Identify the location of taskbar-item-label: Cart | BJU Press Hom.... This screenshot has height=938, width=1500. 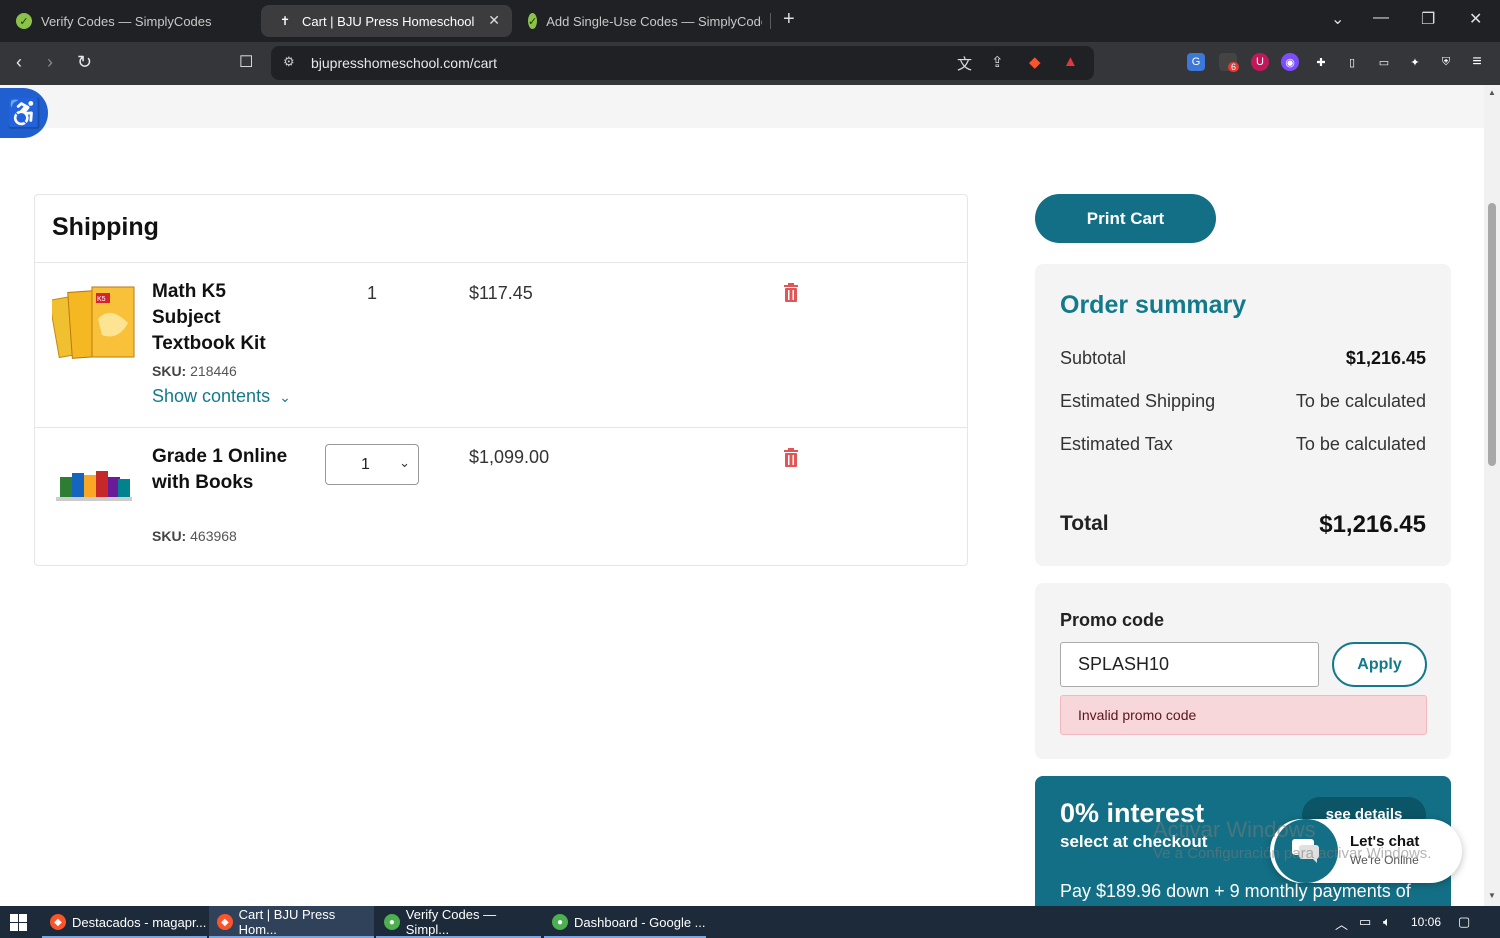
(287, 922).